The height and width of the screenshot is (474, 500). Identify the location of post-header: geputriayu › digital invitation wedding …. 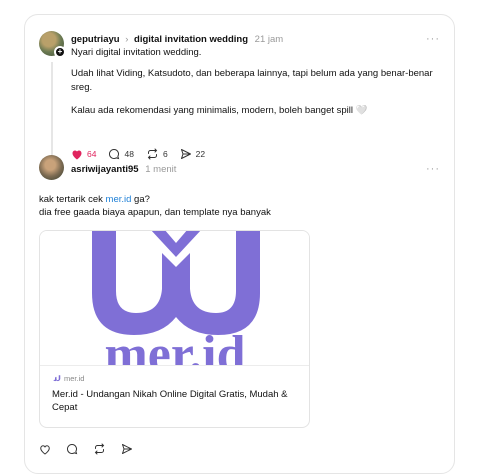
(177, 39).